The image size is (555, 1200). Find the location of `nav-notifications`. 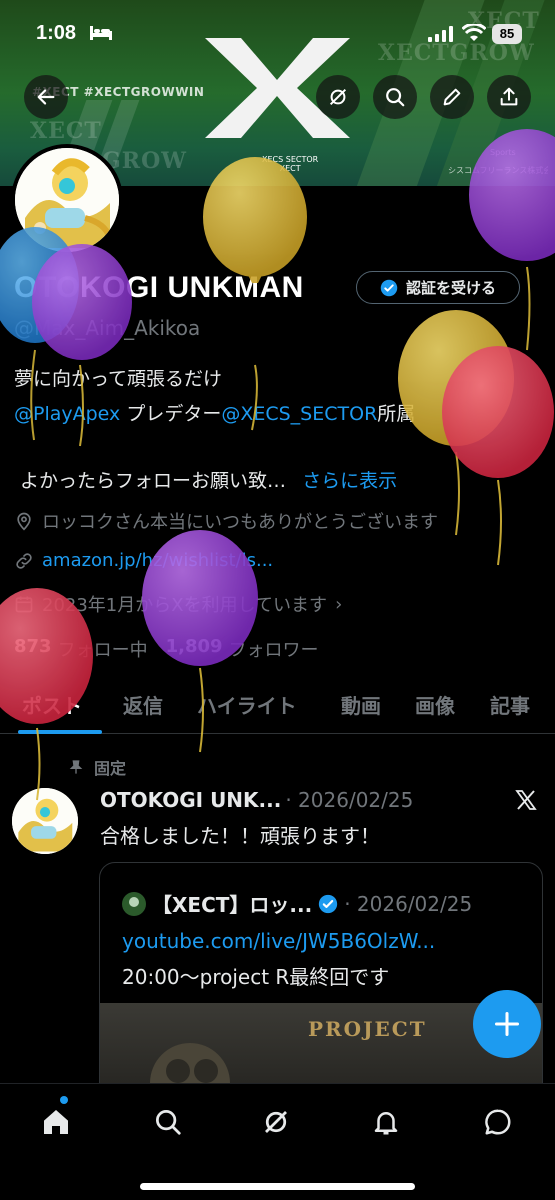

nav-notifications is located at coordinates (386, 1122).